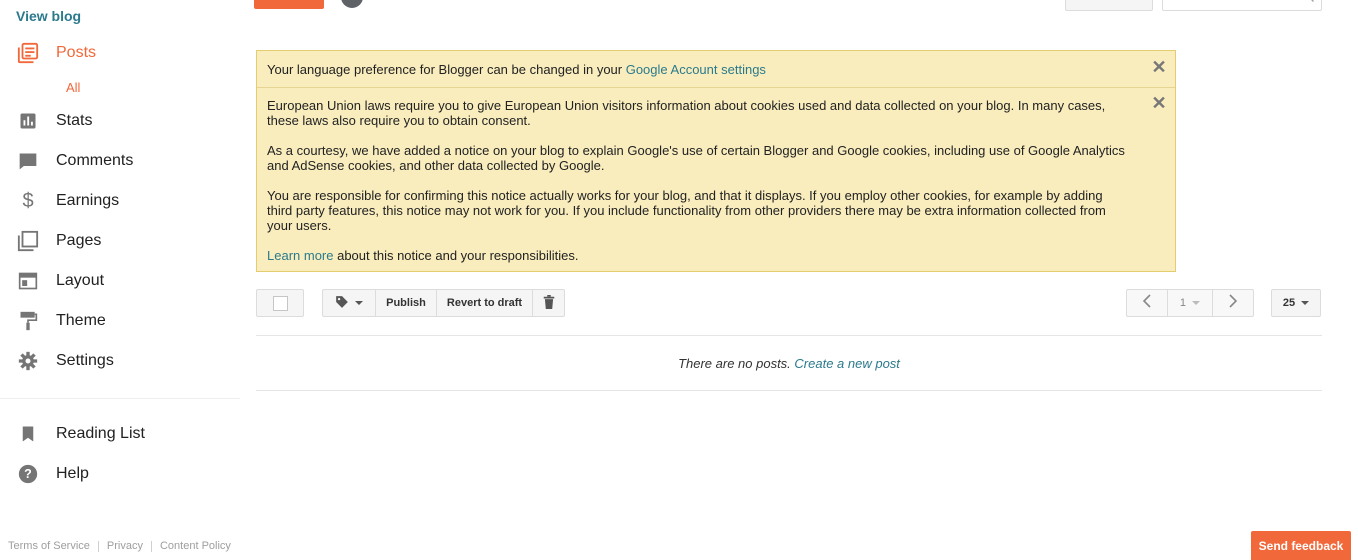 Image resolution: width=1358 pixels, height=560 pixels. I want to click on trash-icon, so click(549, 303).